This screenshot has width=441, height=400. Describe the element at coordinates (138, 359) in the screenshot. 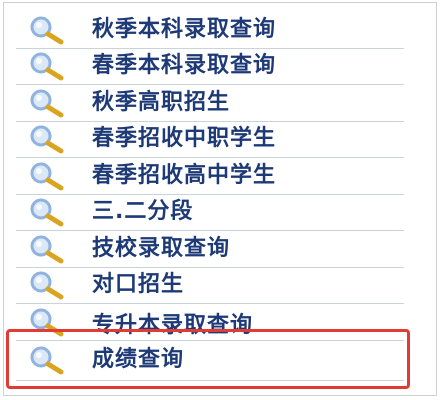

I see `menu-item-label: 成绩查询` at that location.